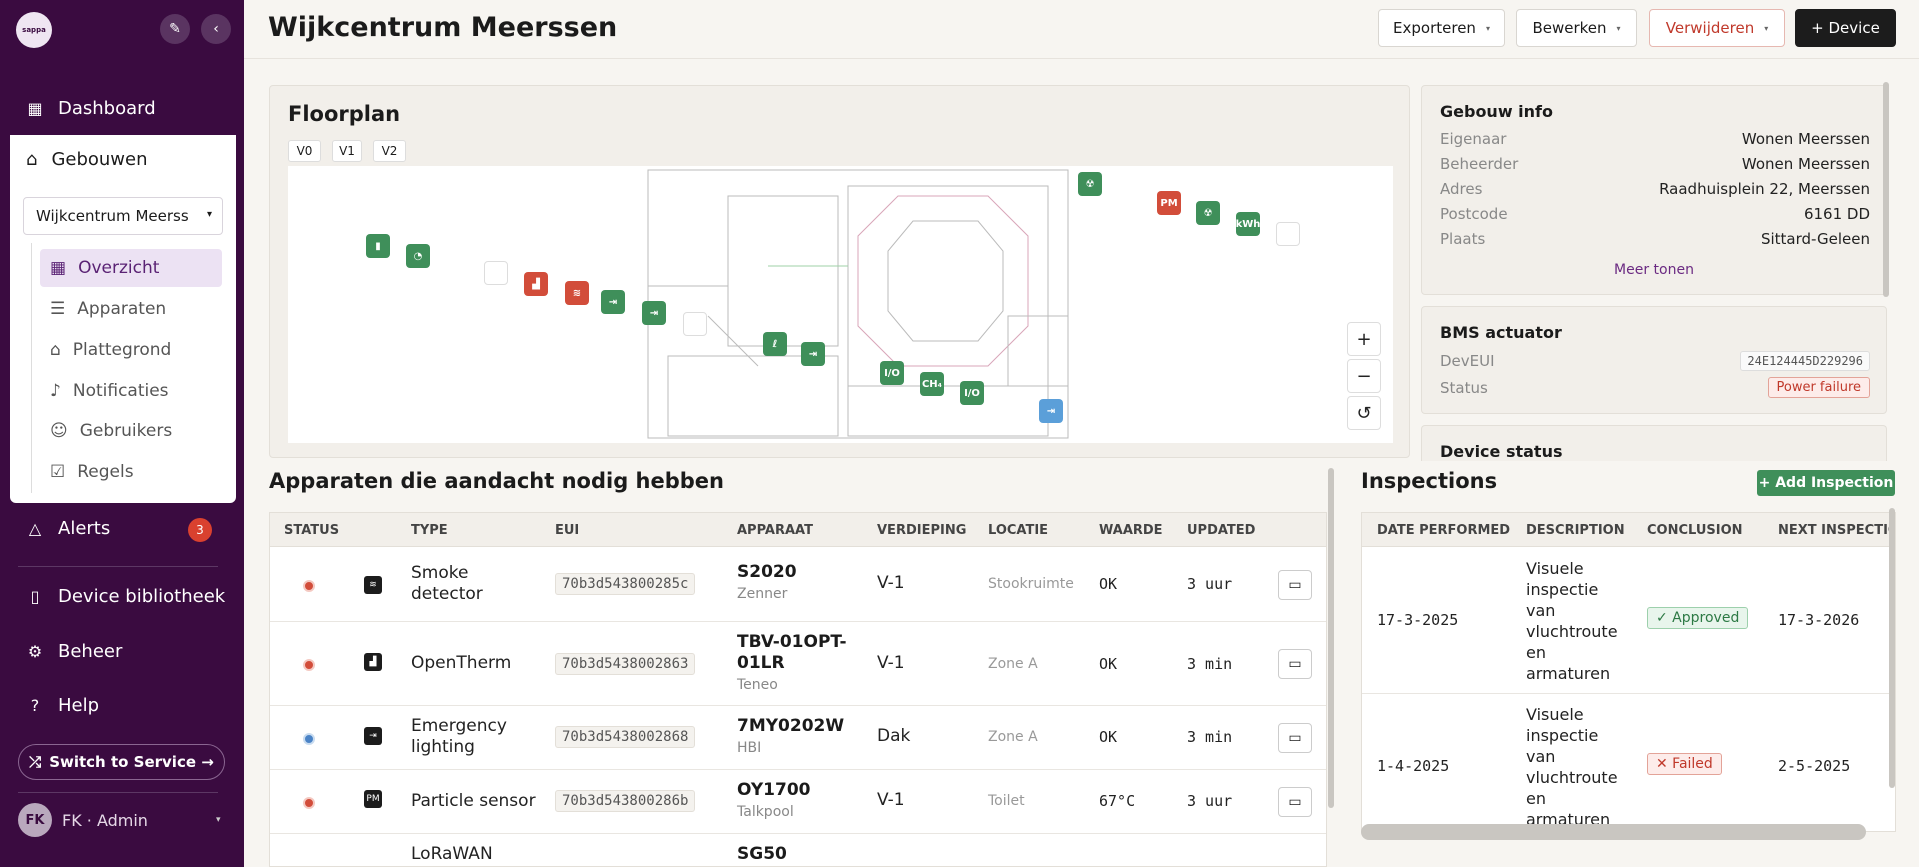  I want to click on nav-dashboard: ▦ Dashboard, so click(90, 108).